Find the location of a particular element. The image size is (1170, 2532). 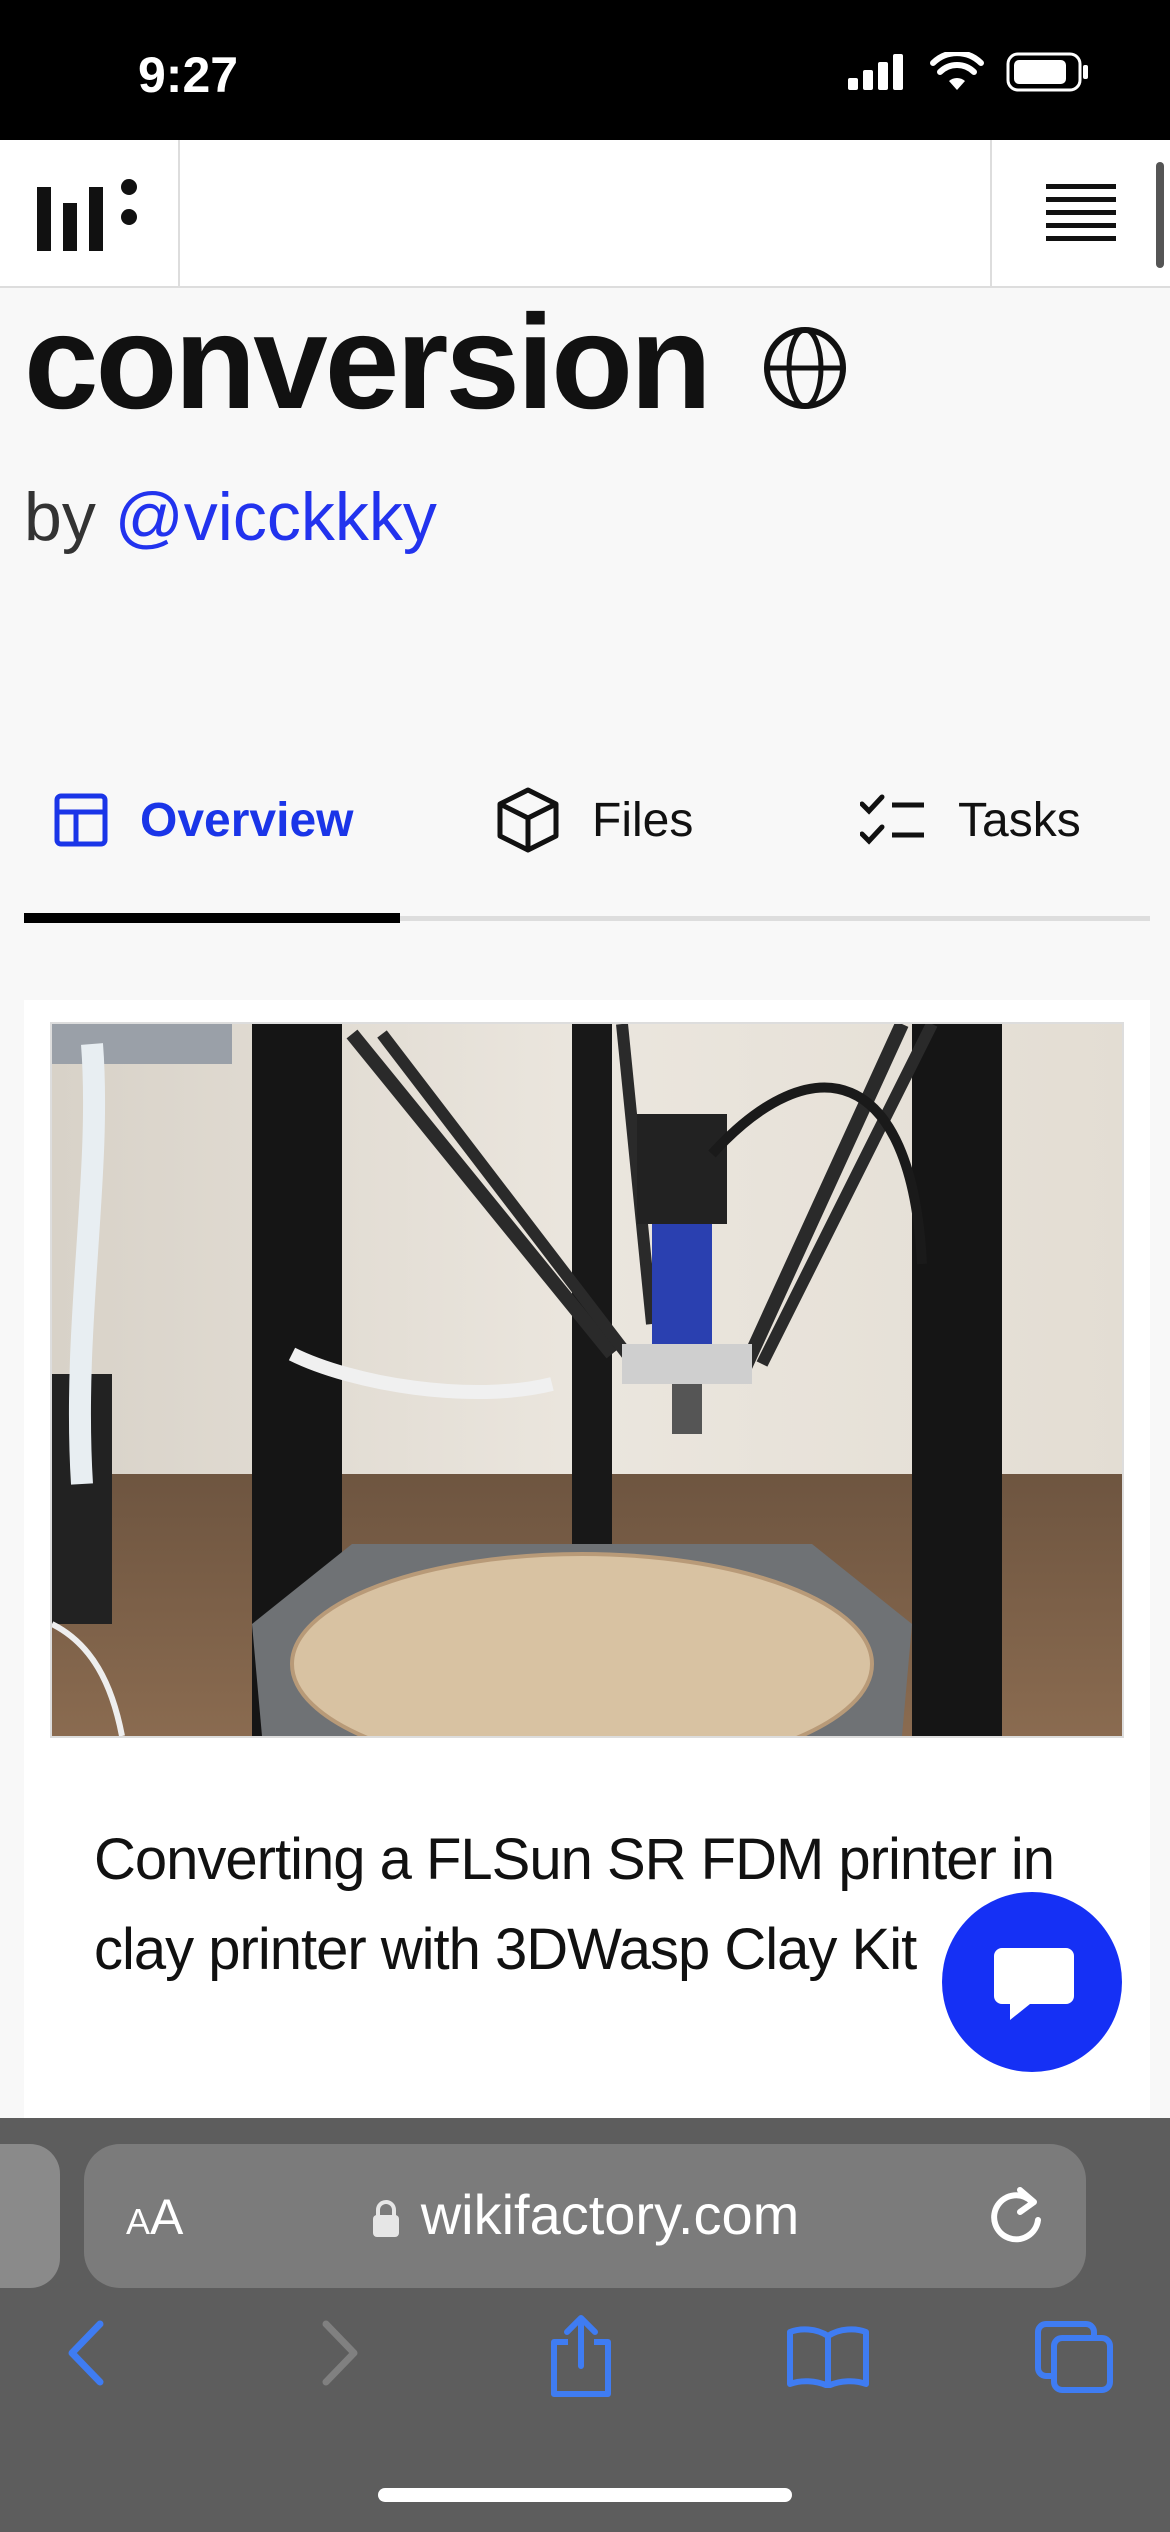

cube-icon is located at coordinates (528, 820).